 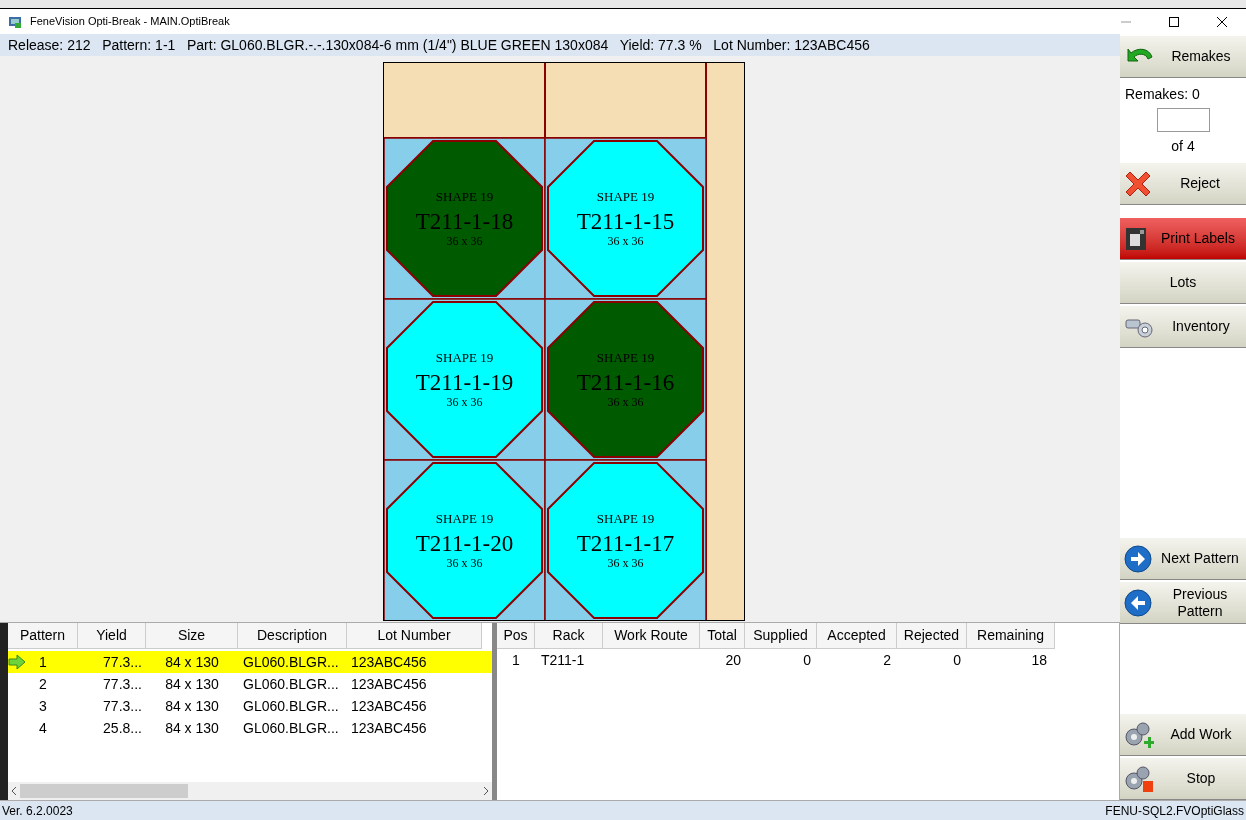 I want to click on column-header: Remaining, so click(x=1011, y=636).